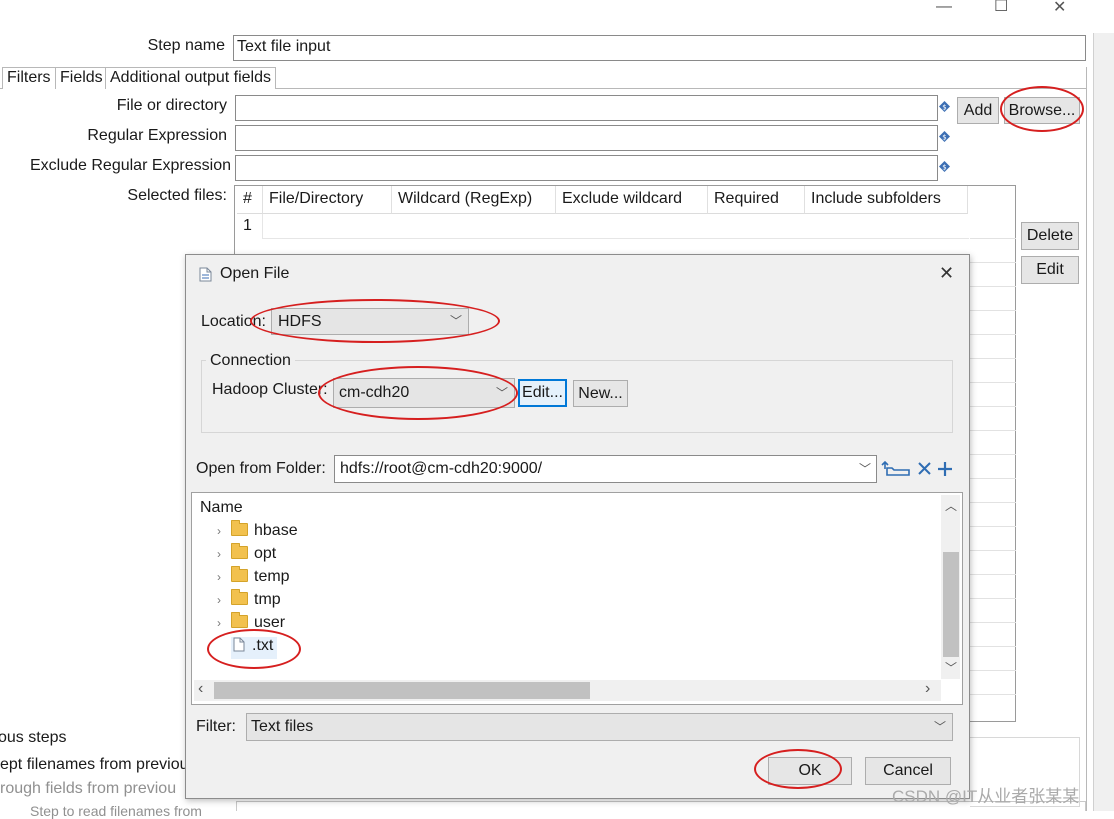 The width and height of the screenshot is (1114, 819). What do you see at coordinates (1050, 270) in the screenshot?
I see `edit-button: Edit` at bounding box center [1050, 270].